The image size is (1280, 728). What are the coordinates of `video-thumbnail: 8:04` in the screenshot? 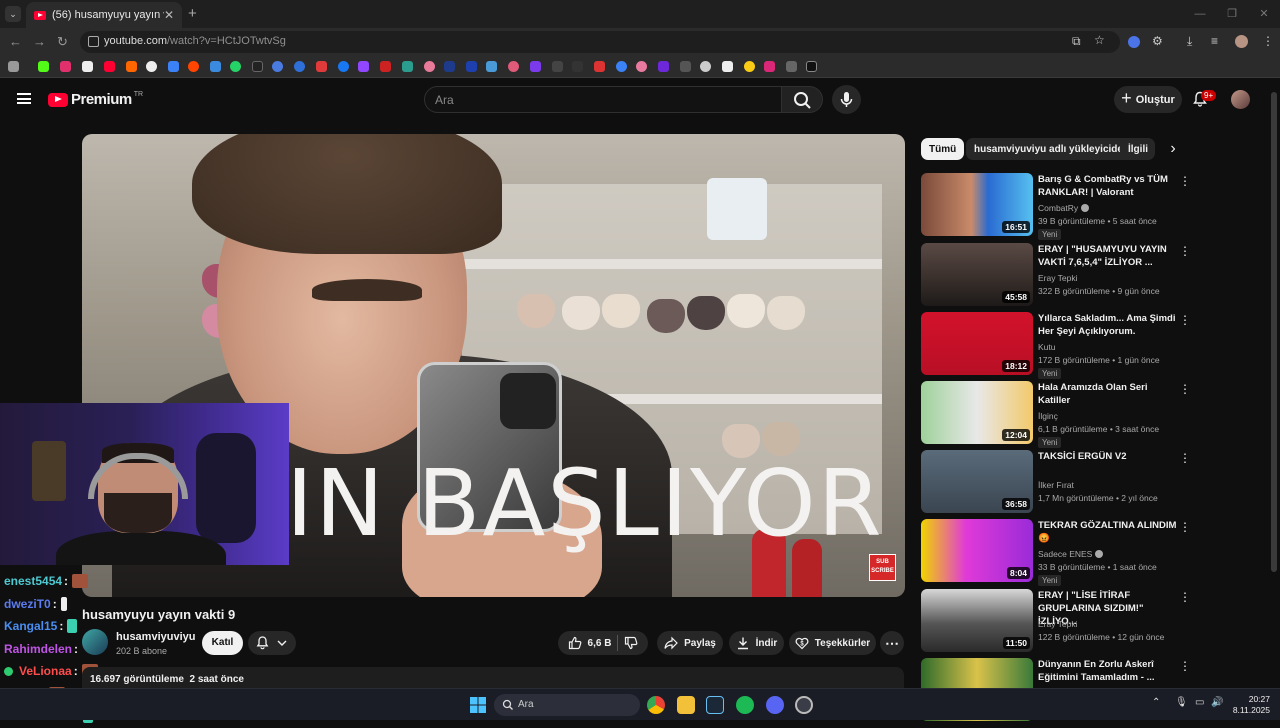 It's located at (977, 550).